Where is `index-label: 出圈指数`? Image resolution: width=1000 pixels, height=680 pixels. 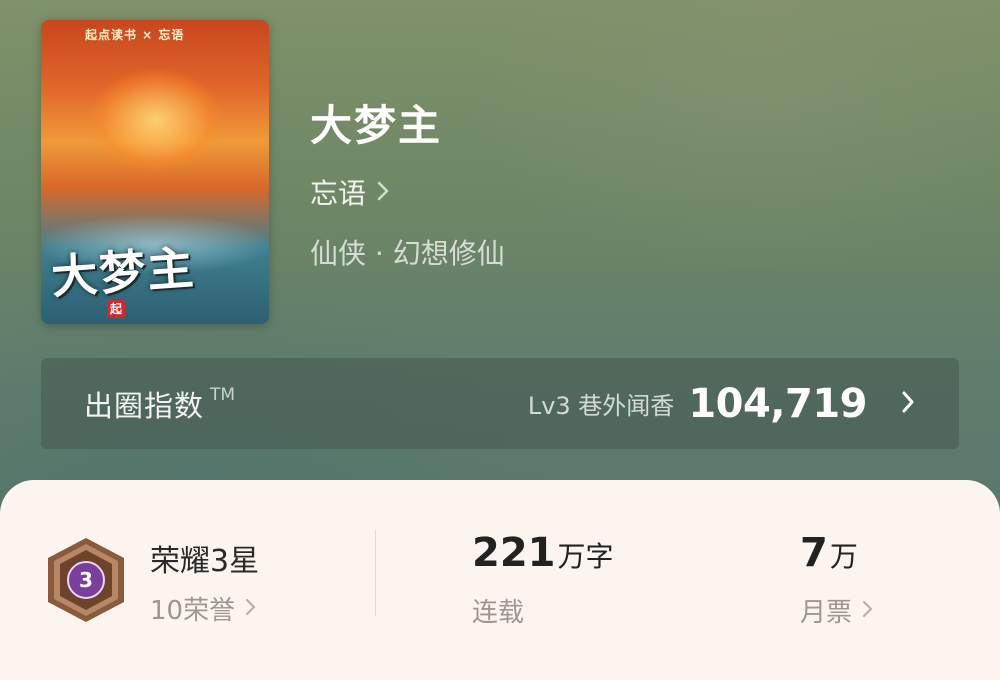 index-label: 出圈指数 is located at coordinates (144, 405).